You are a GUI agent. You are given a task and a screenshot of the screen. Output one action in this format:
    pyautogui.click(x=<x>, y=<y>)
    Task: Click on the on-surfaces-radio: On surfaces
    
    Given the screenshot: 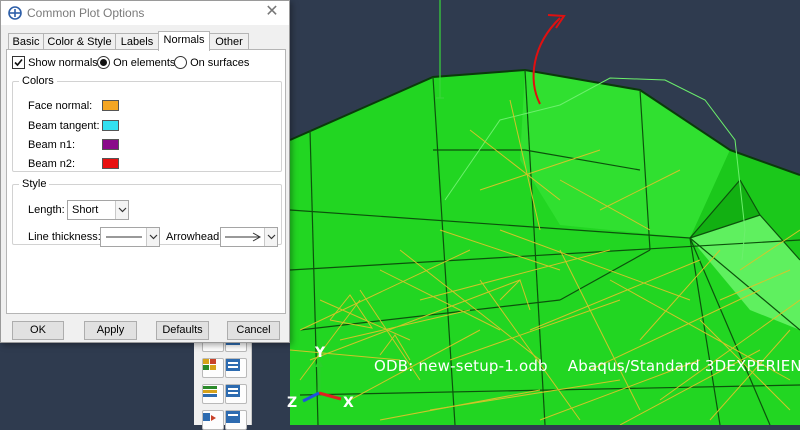 What is the action you would take?
    pyautogui.click(x=211, y=62)
    